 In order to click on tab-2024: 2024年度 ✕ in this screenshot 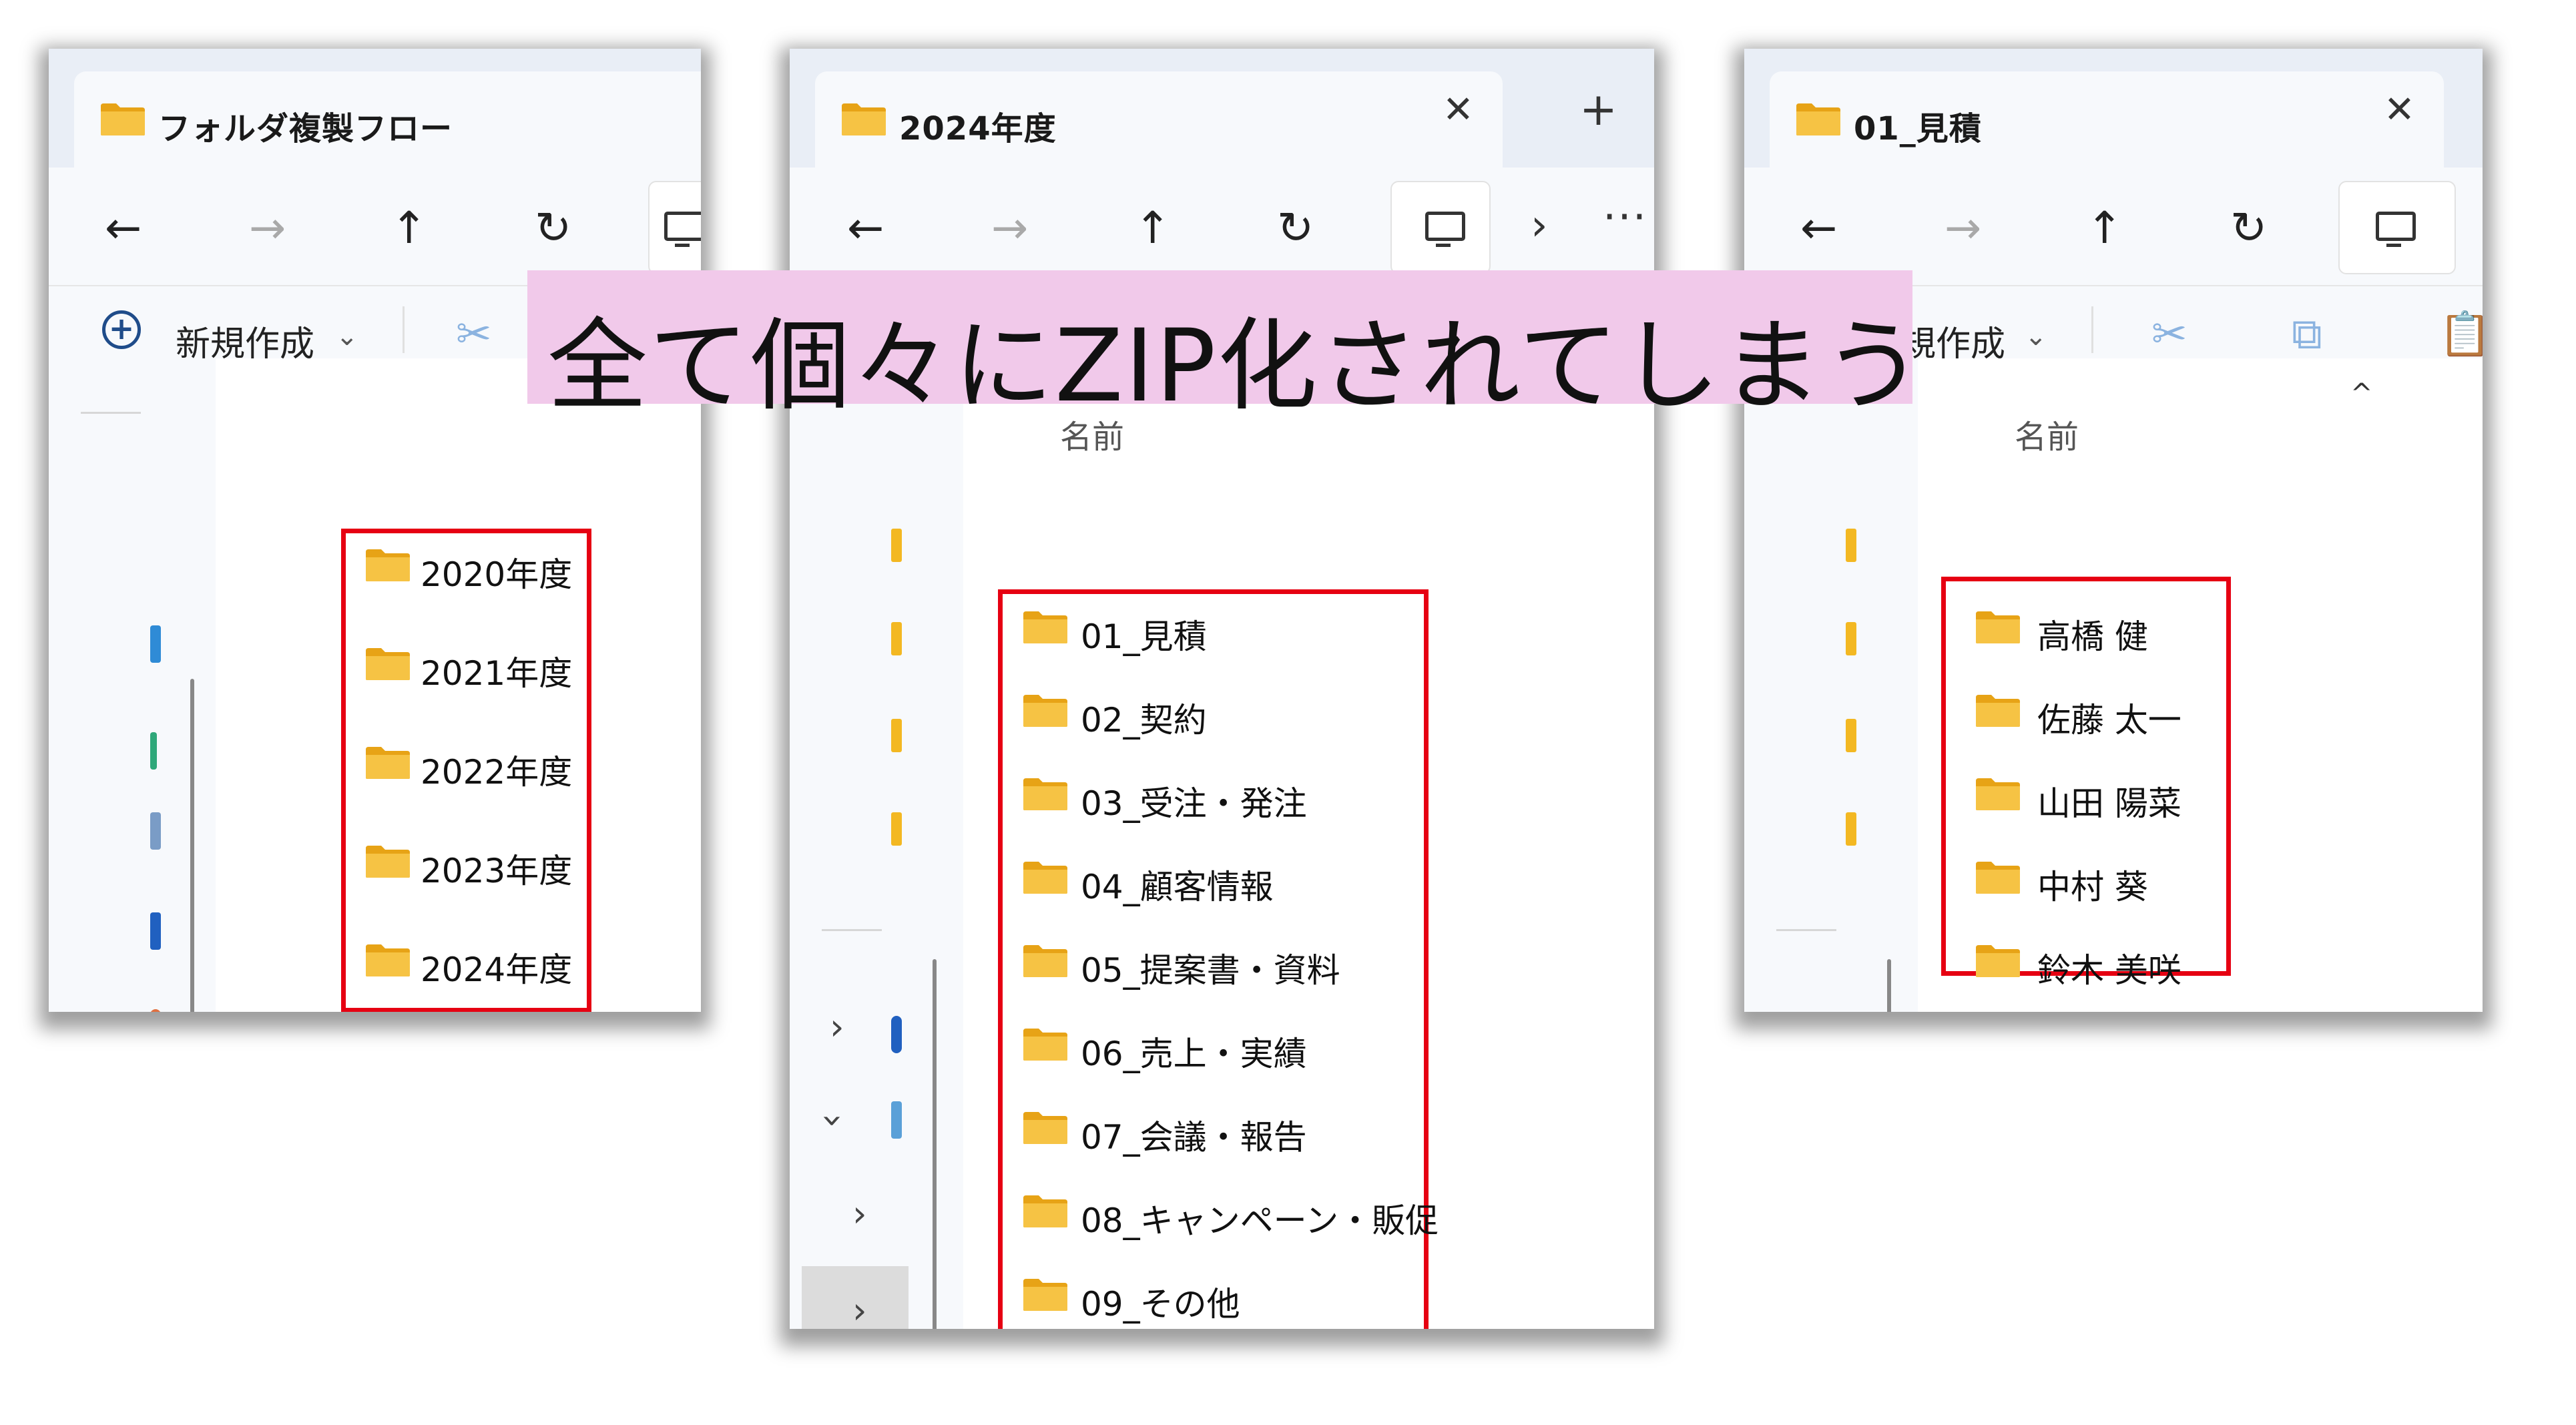, I will do `click(1159, 119)`.